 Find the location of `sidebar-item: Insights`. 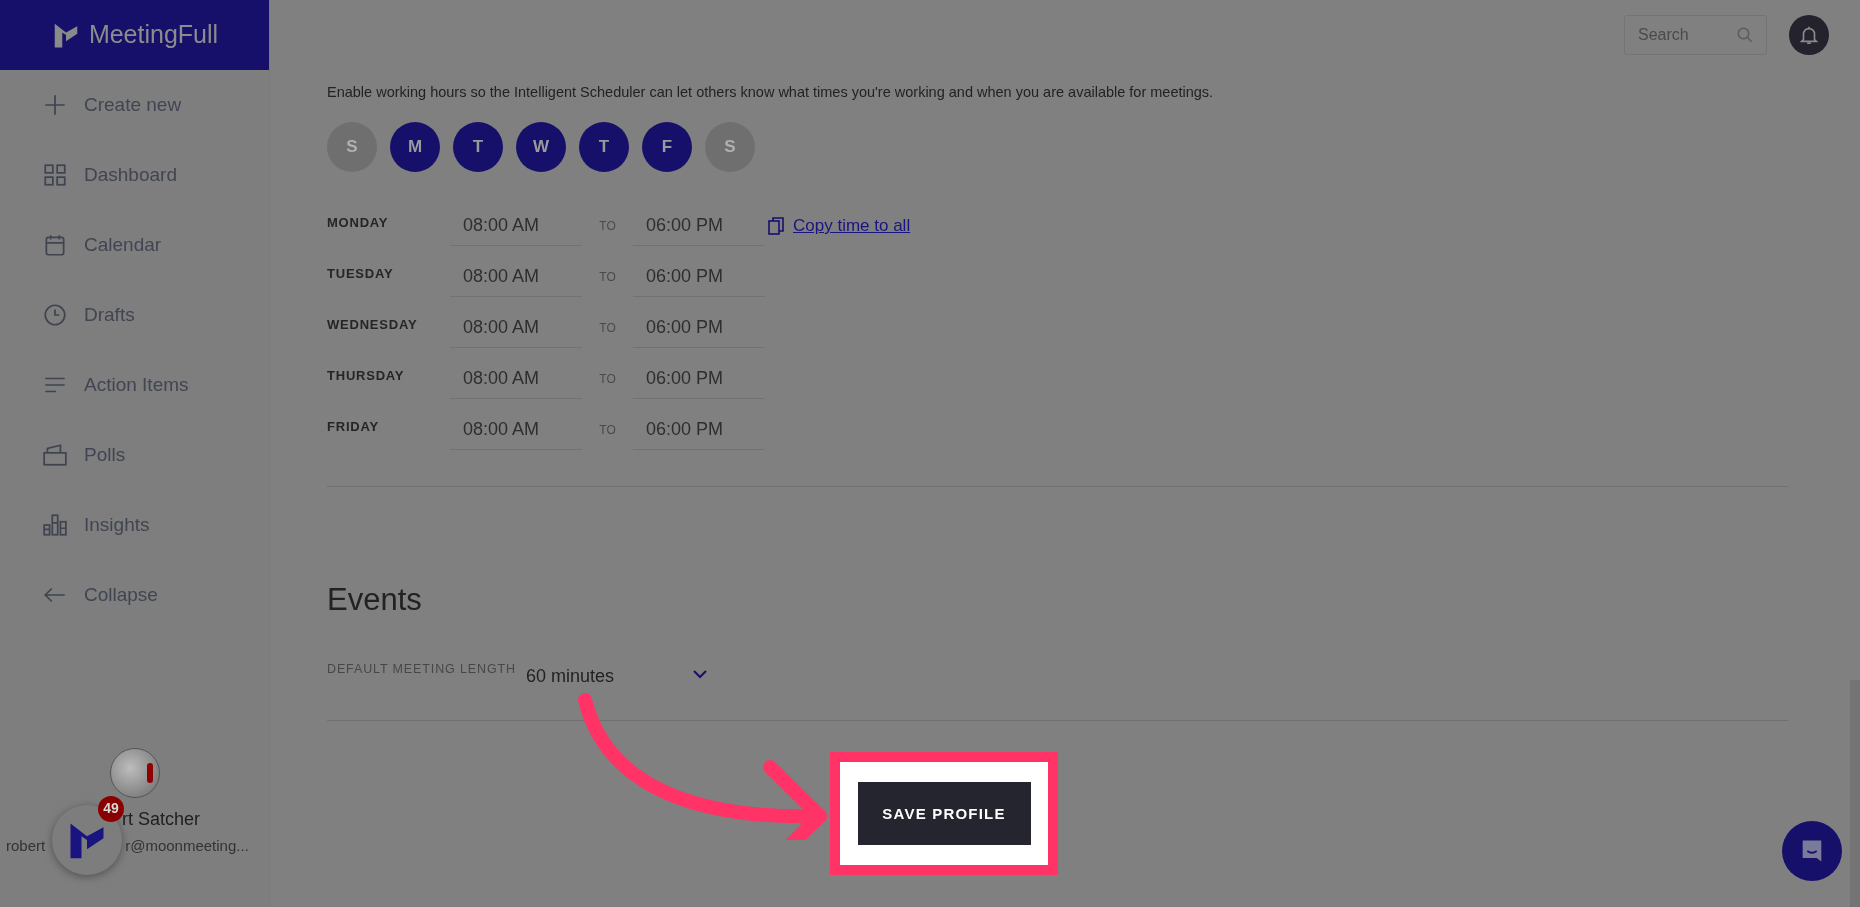

sidebar-item: Insights is located at coordinates (134, 525).